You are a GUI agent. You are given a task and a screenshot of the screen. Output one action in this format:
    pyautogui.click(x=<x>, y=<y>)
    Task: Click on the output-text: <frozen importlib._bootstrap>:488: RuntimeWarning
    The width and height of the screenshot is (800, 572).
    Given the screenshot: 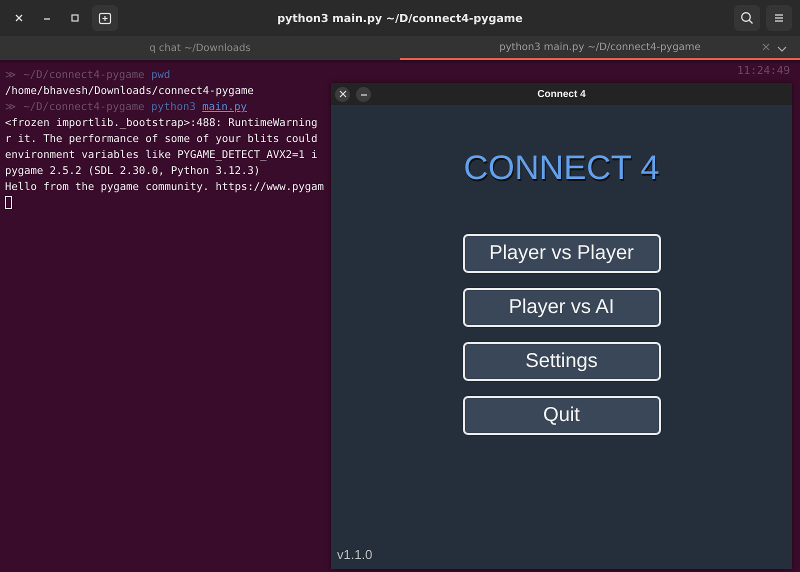 What is the action you would take?
    pyautogui.click(x=161, y=123)
    